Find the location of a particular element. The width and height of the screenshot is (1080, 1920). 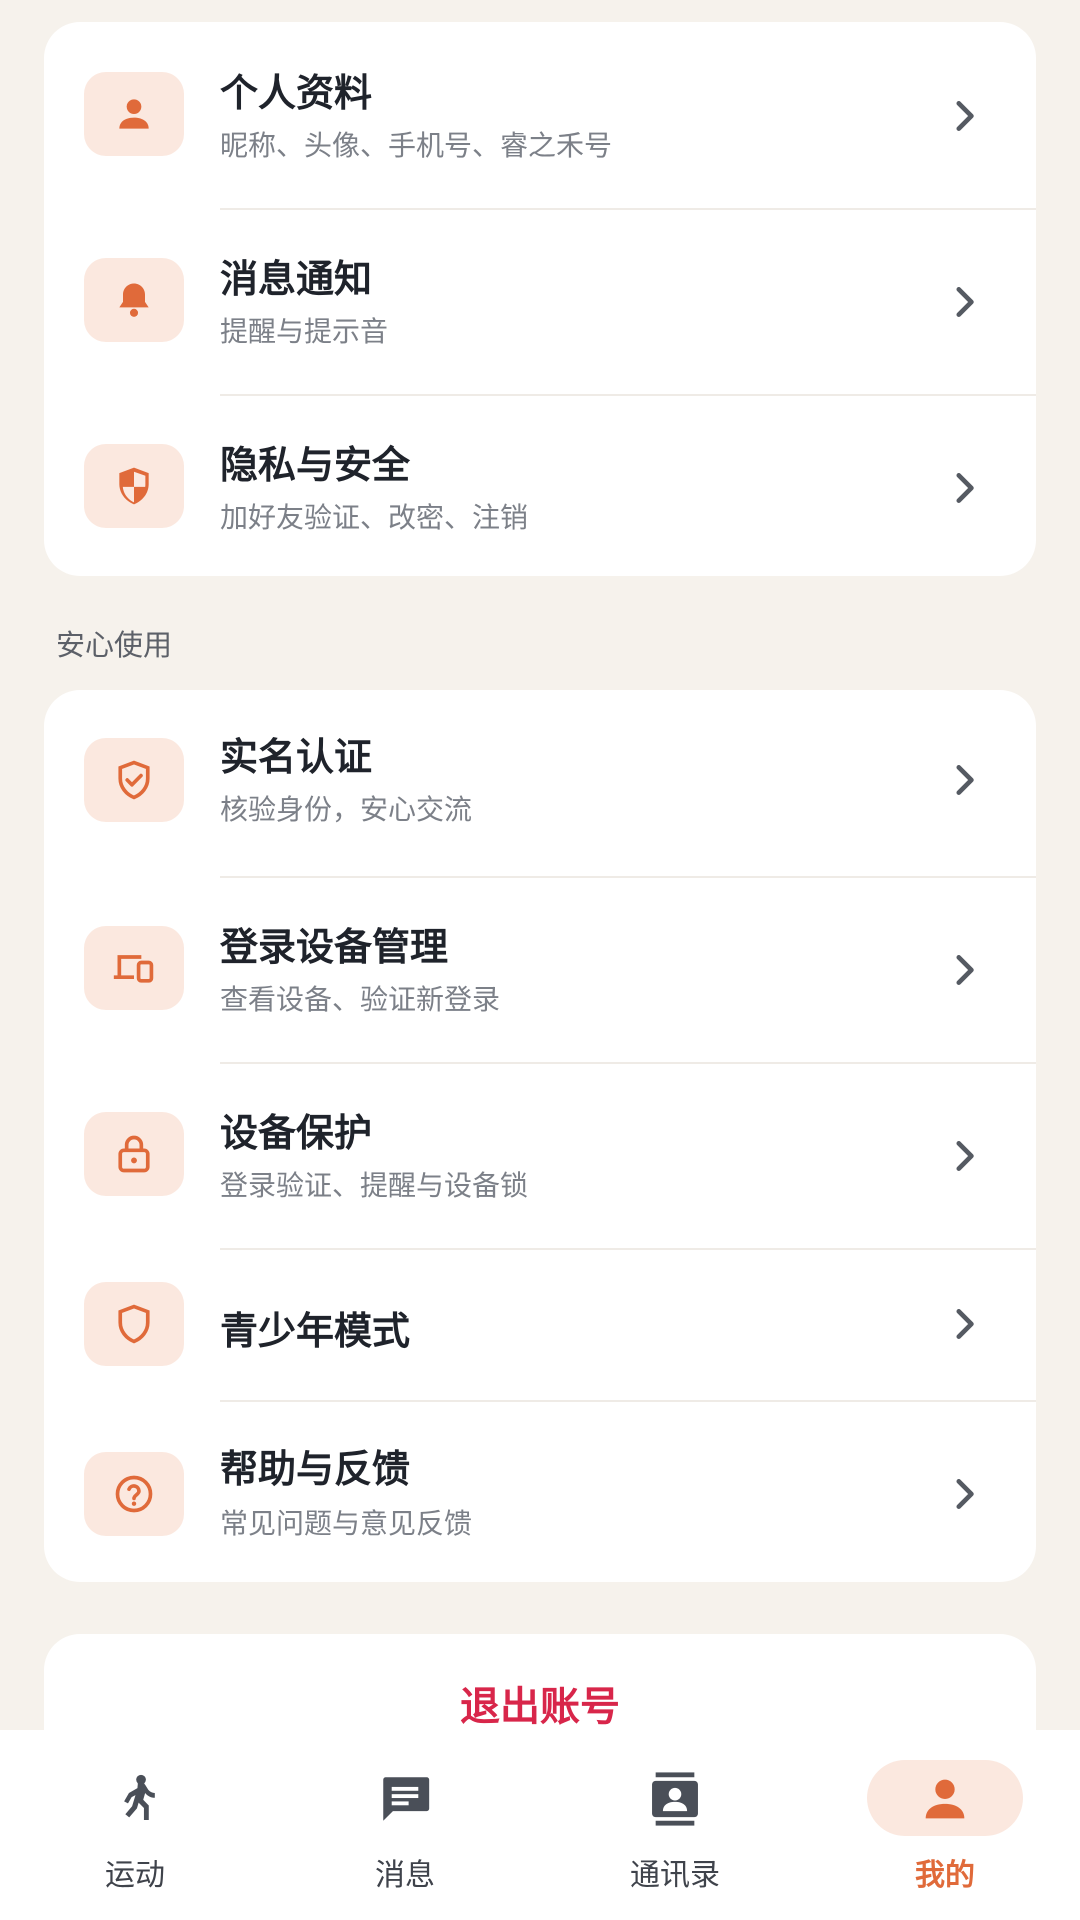

settings-row-notifications: 消息通知 提醒与提示音 is located at coordinates (540, 301).